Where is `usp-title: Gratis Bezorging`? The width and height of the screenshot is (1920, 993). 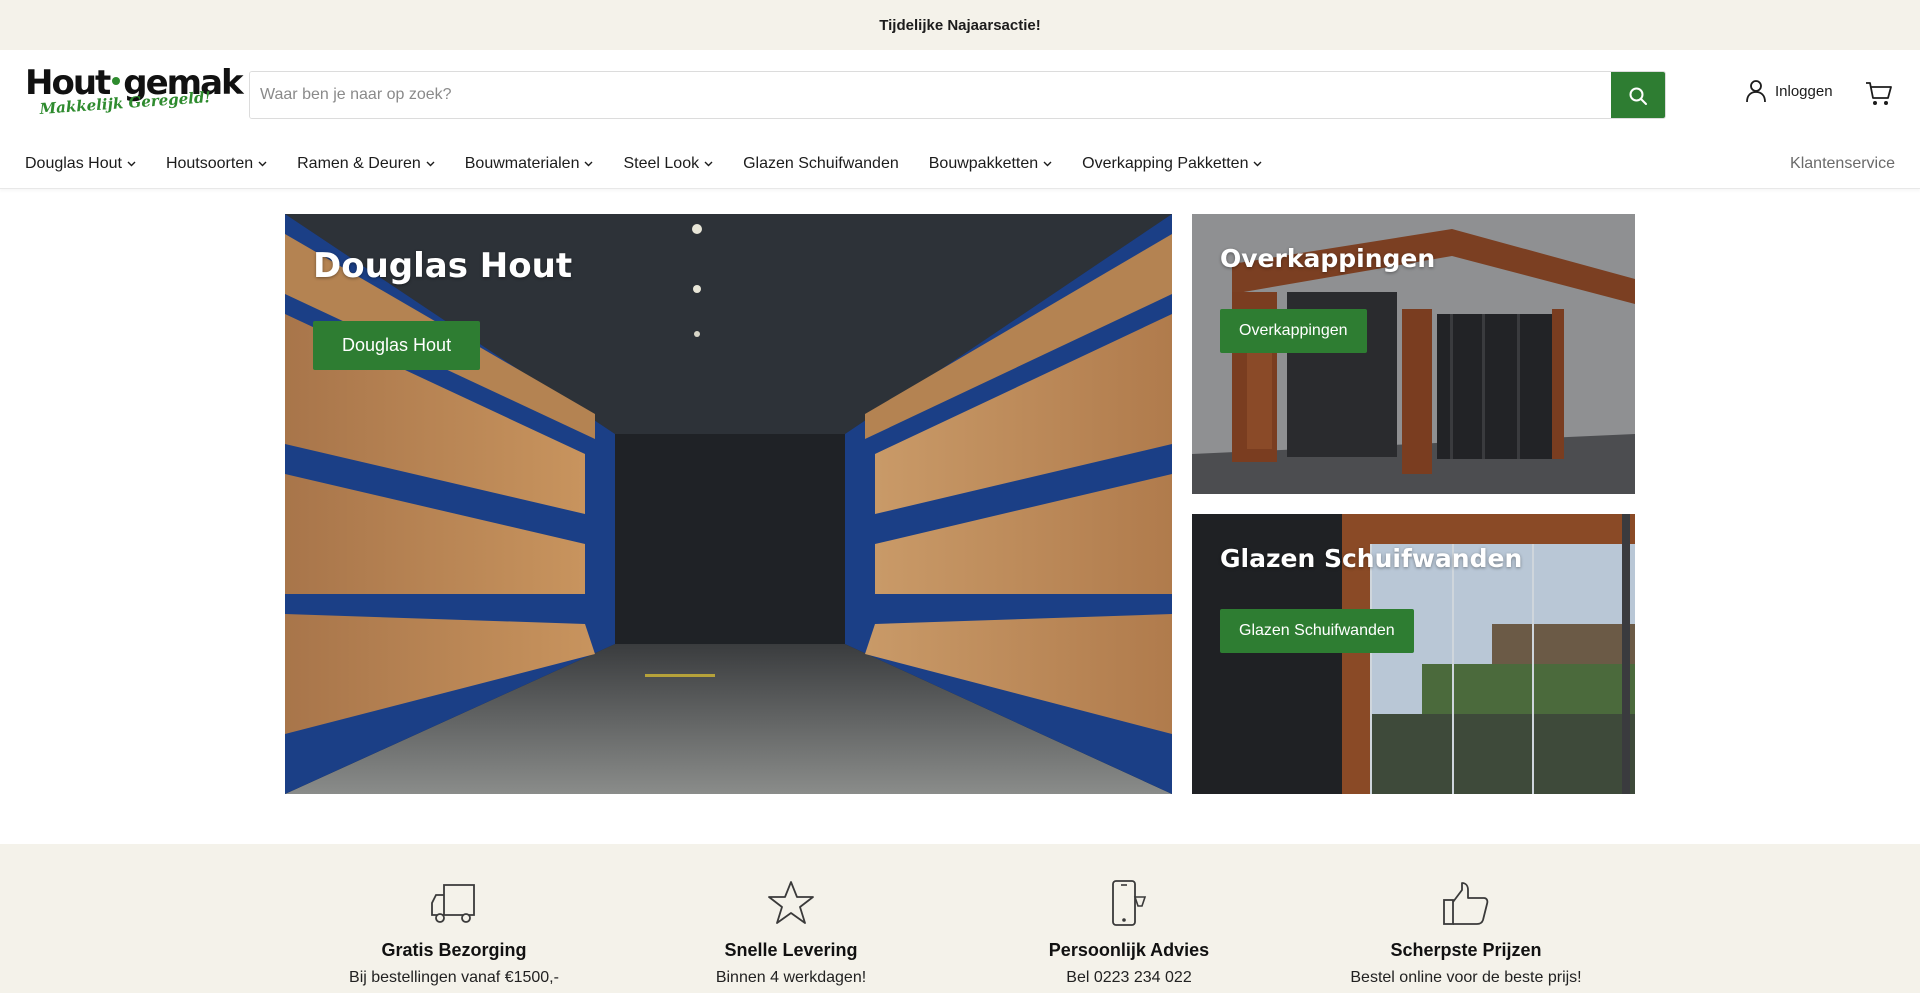
usp-title: Gratis Bezorging is located at coordinates (454, 950).